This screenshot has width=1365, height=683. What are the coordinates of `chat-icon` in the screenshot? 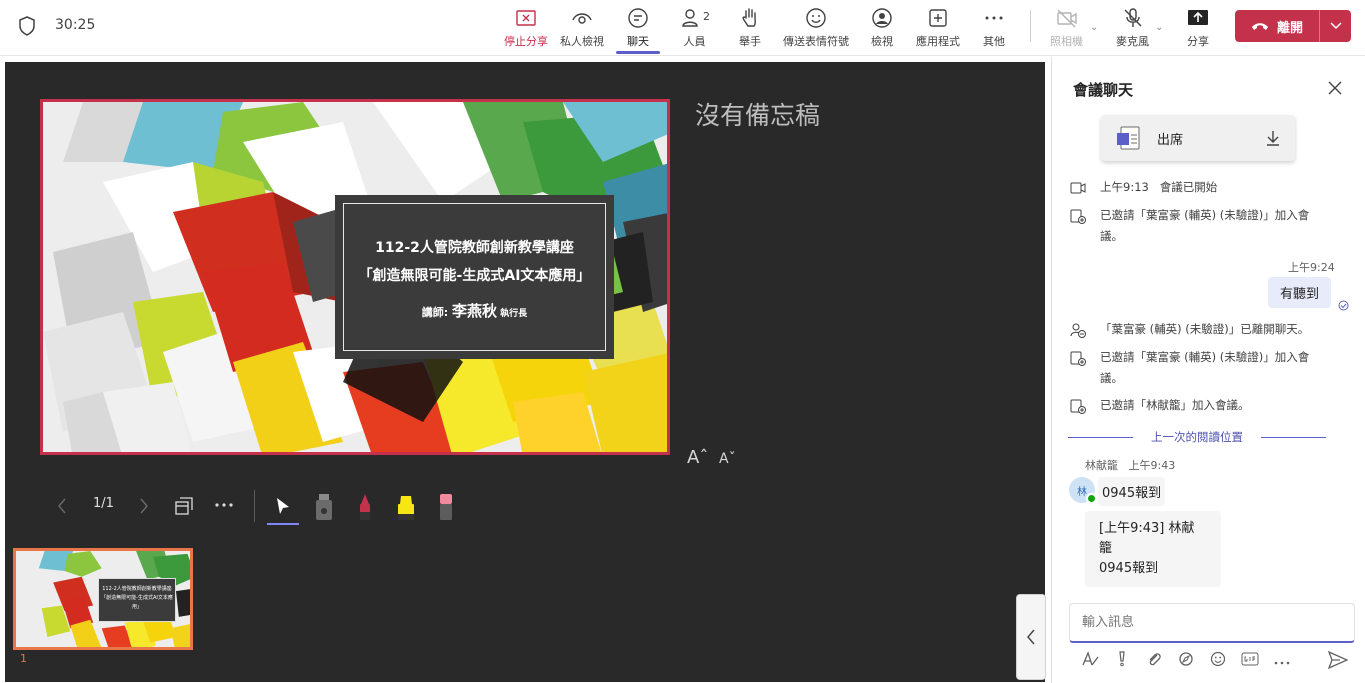 It's located at (638, 18).